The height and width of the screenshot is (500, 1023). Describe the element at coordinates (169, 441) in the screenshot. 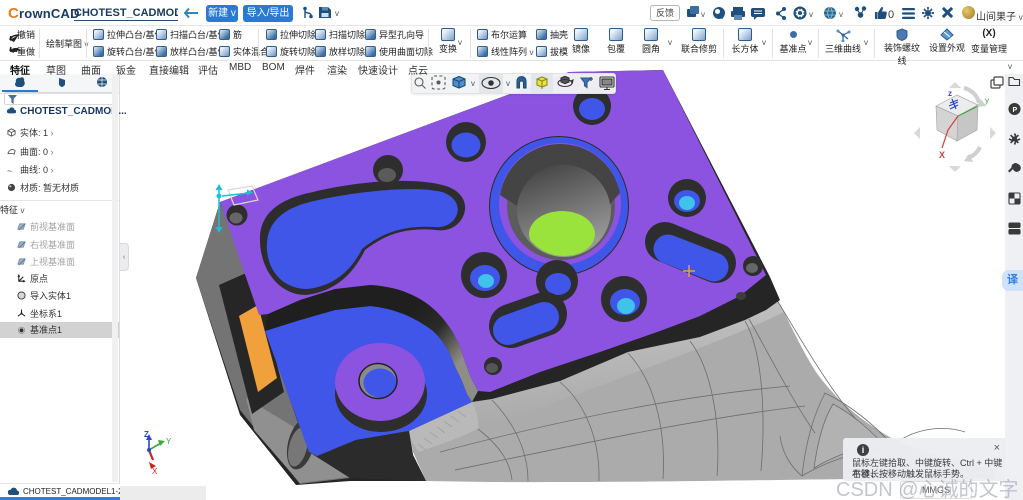

I see `svg-text: Y` at that location.